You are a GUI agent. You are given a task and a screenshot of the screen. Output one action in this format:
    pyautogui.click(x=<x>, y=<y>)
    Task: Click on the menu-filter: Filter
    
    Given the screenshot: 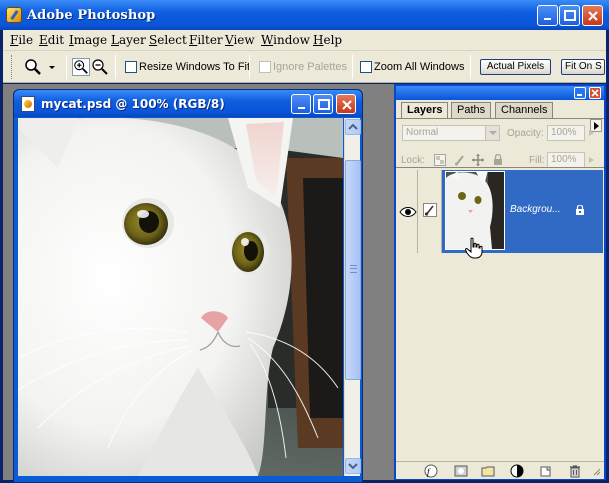 What is the action you would take?
    pyautogui.click(x=206, y=40)
    